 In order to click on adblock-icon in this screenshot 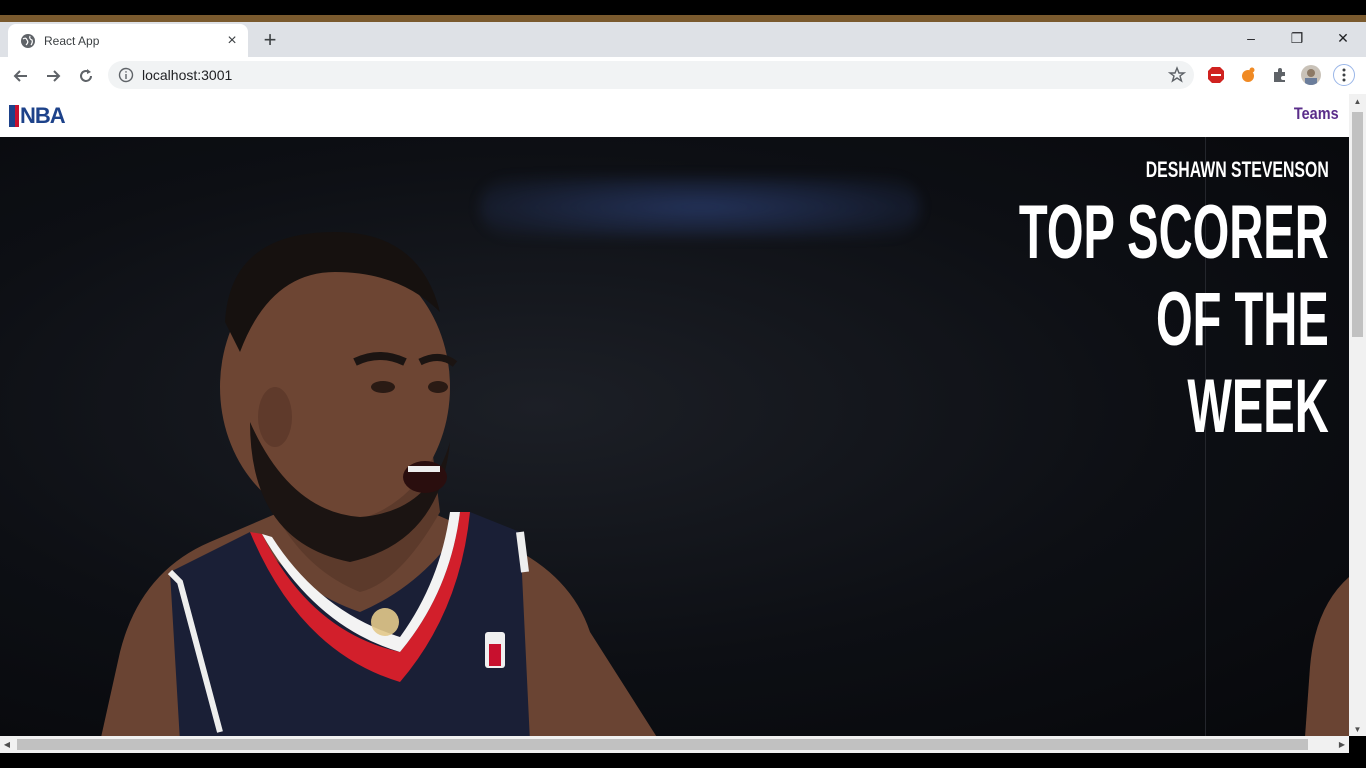, I will do `click(1216, 75)`.